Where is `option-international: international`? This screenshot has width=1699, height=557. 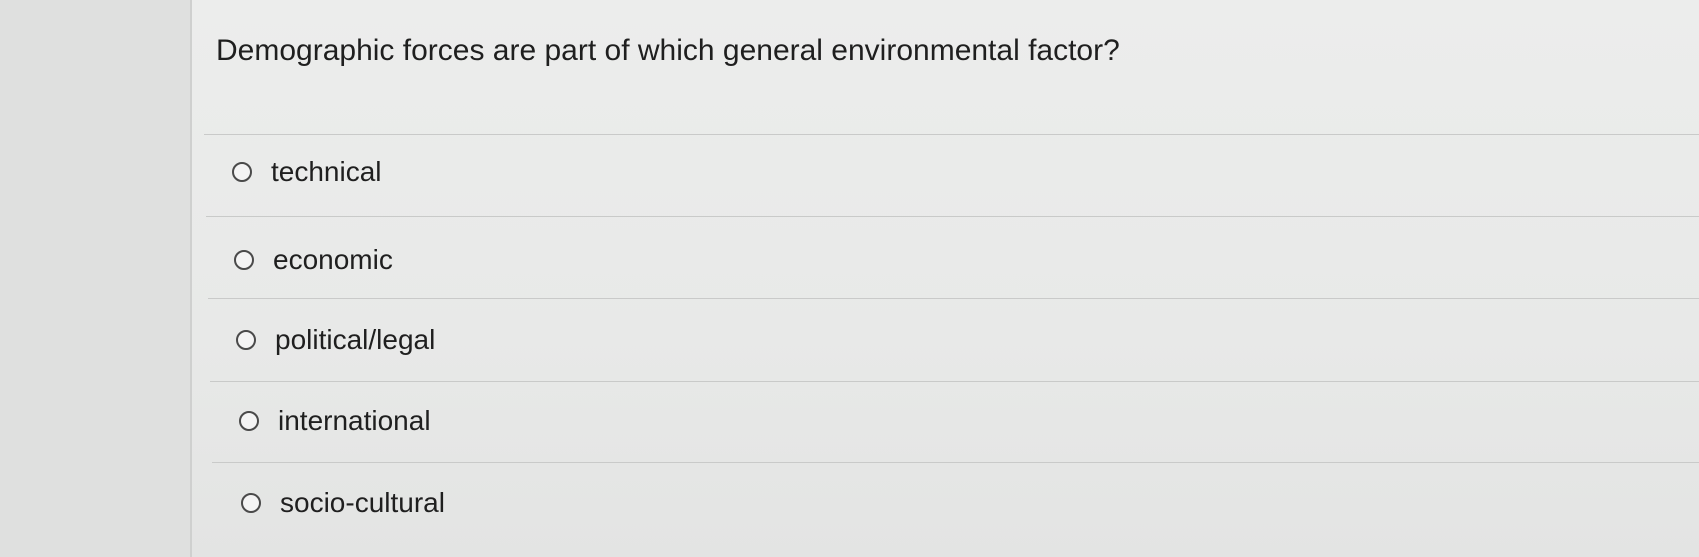
option-international: international is located at coordinates (335, 421).